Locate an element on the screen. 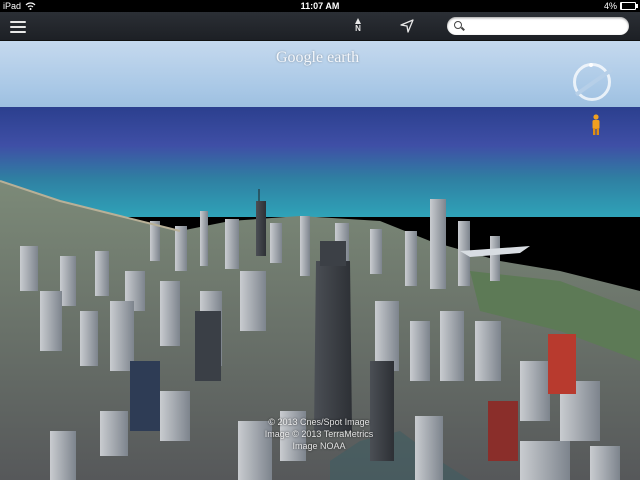 This screenshot has height=480, width=640. pegman-icon is located at coordinates (596, 125).